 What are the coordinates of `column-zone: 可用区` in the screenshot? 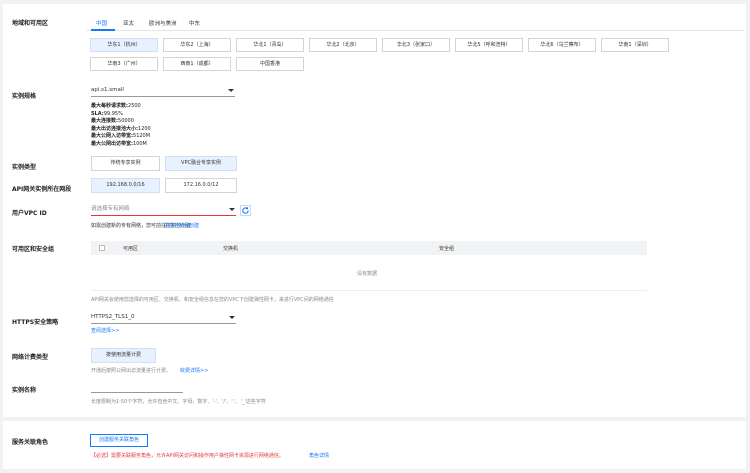 It's located at (131, 249).